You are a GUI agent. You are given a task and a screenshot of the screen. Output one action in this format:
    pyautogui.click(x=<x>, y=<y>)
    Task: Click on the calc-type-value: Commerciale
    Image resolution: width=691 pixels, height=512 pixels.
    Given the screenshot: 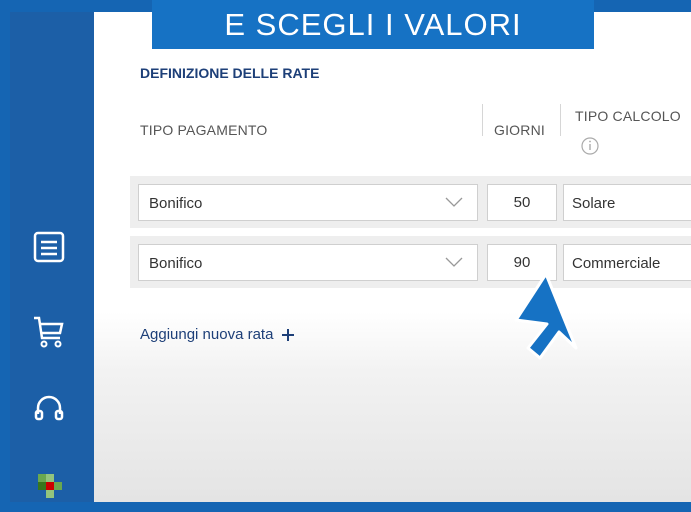 What is the action you would take?
    pyautogui.click(x=616, y=263)
    